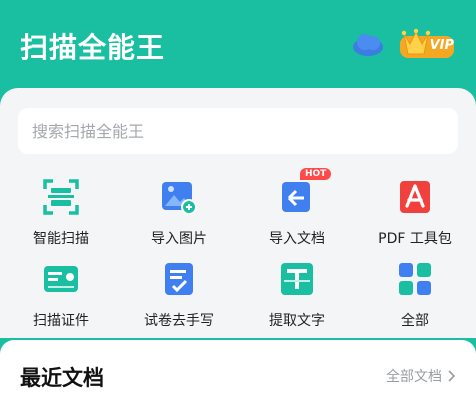 The height and width of the screenshot is (417, 476). Describe the element at coordinates (61, 321) in the screenshot. I see `tool-label: 扫描证件` at that location.